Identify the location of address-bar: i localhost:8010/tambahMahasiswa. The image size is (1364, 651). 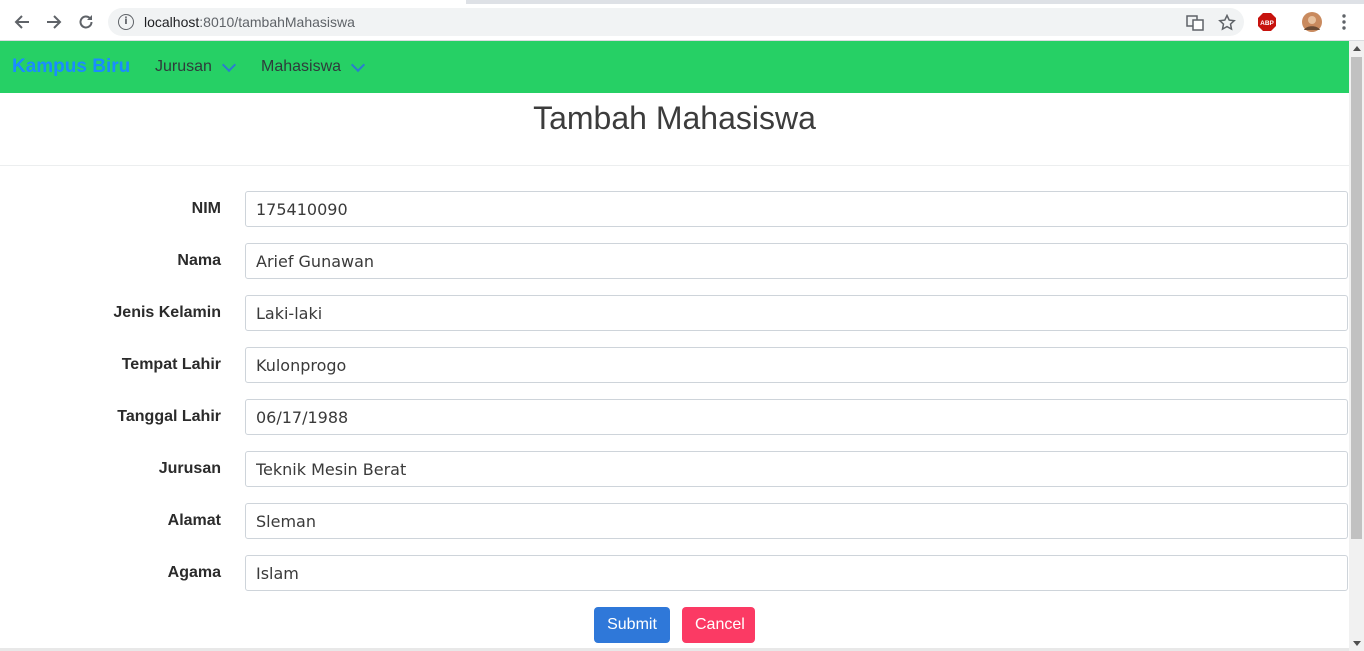
(676, 22).